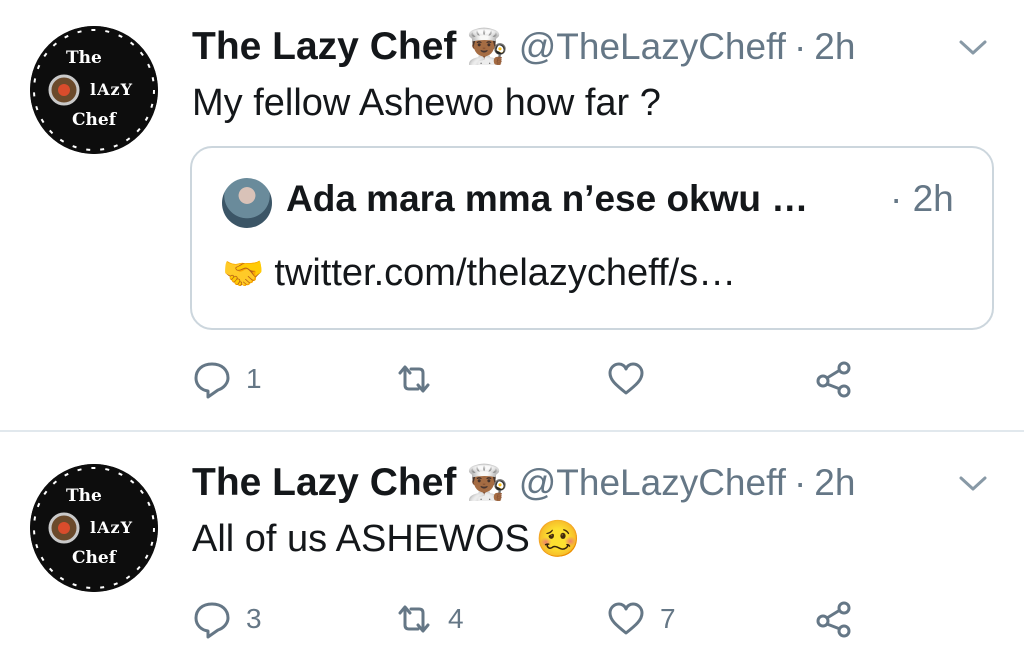  I want to click on tweet-text: My fellow Ashewo how far ?, so click(426, 103).